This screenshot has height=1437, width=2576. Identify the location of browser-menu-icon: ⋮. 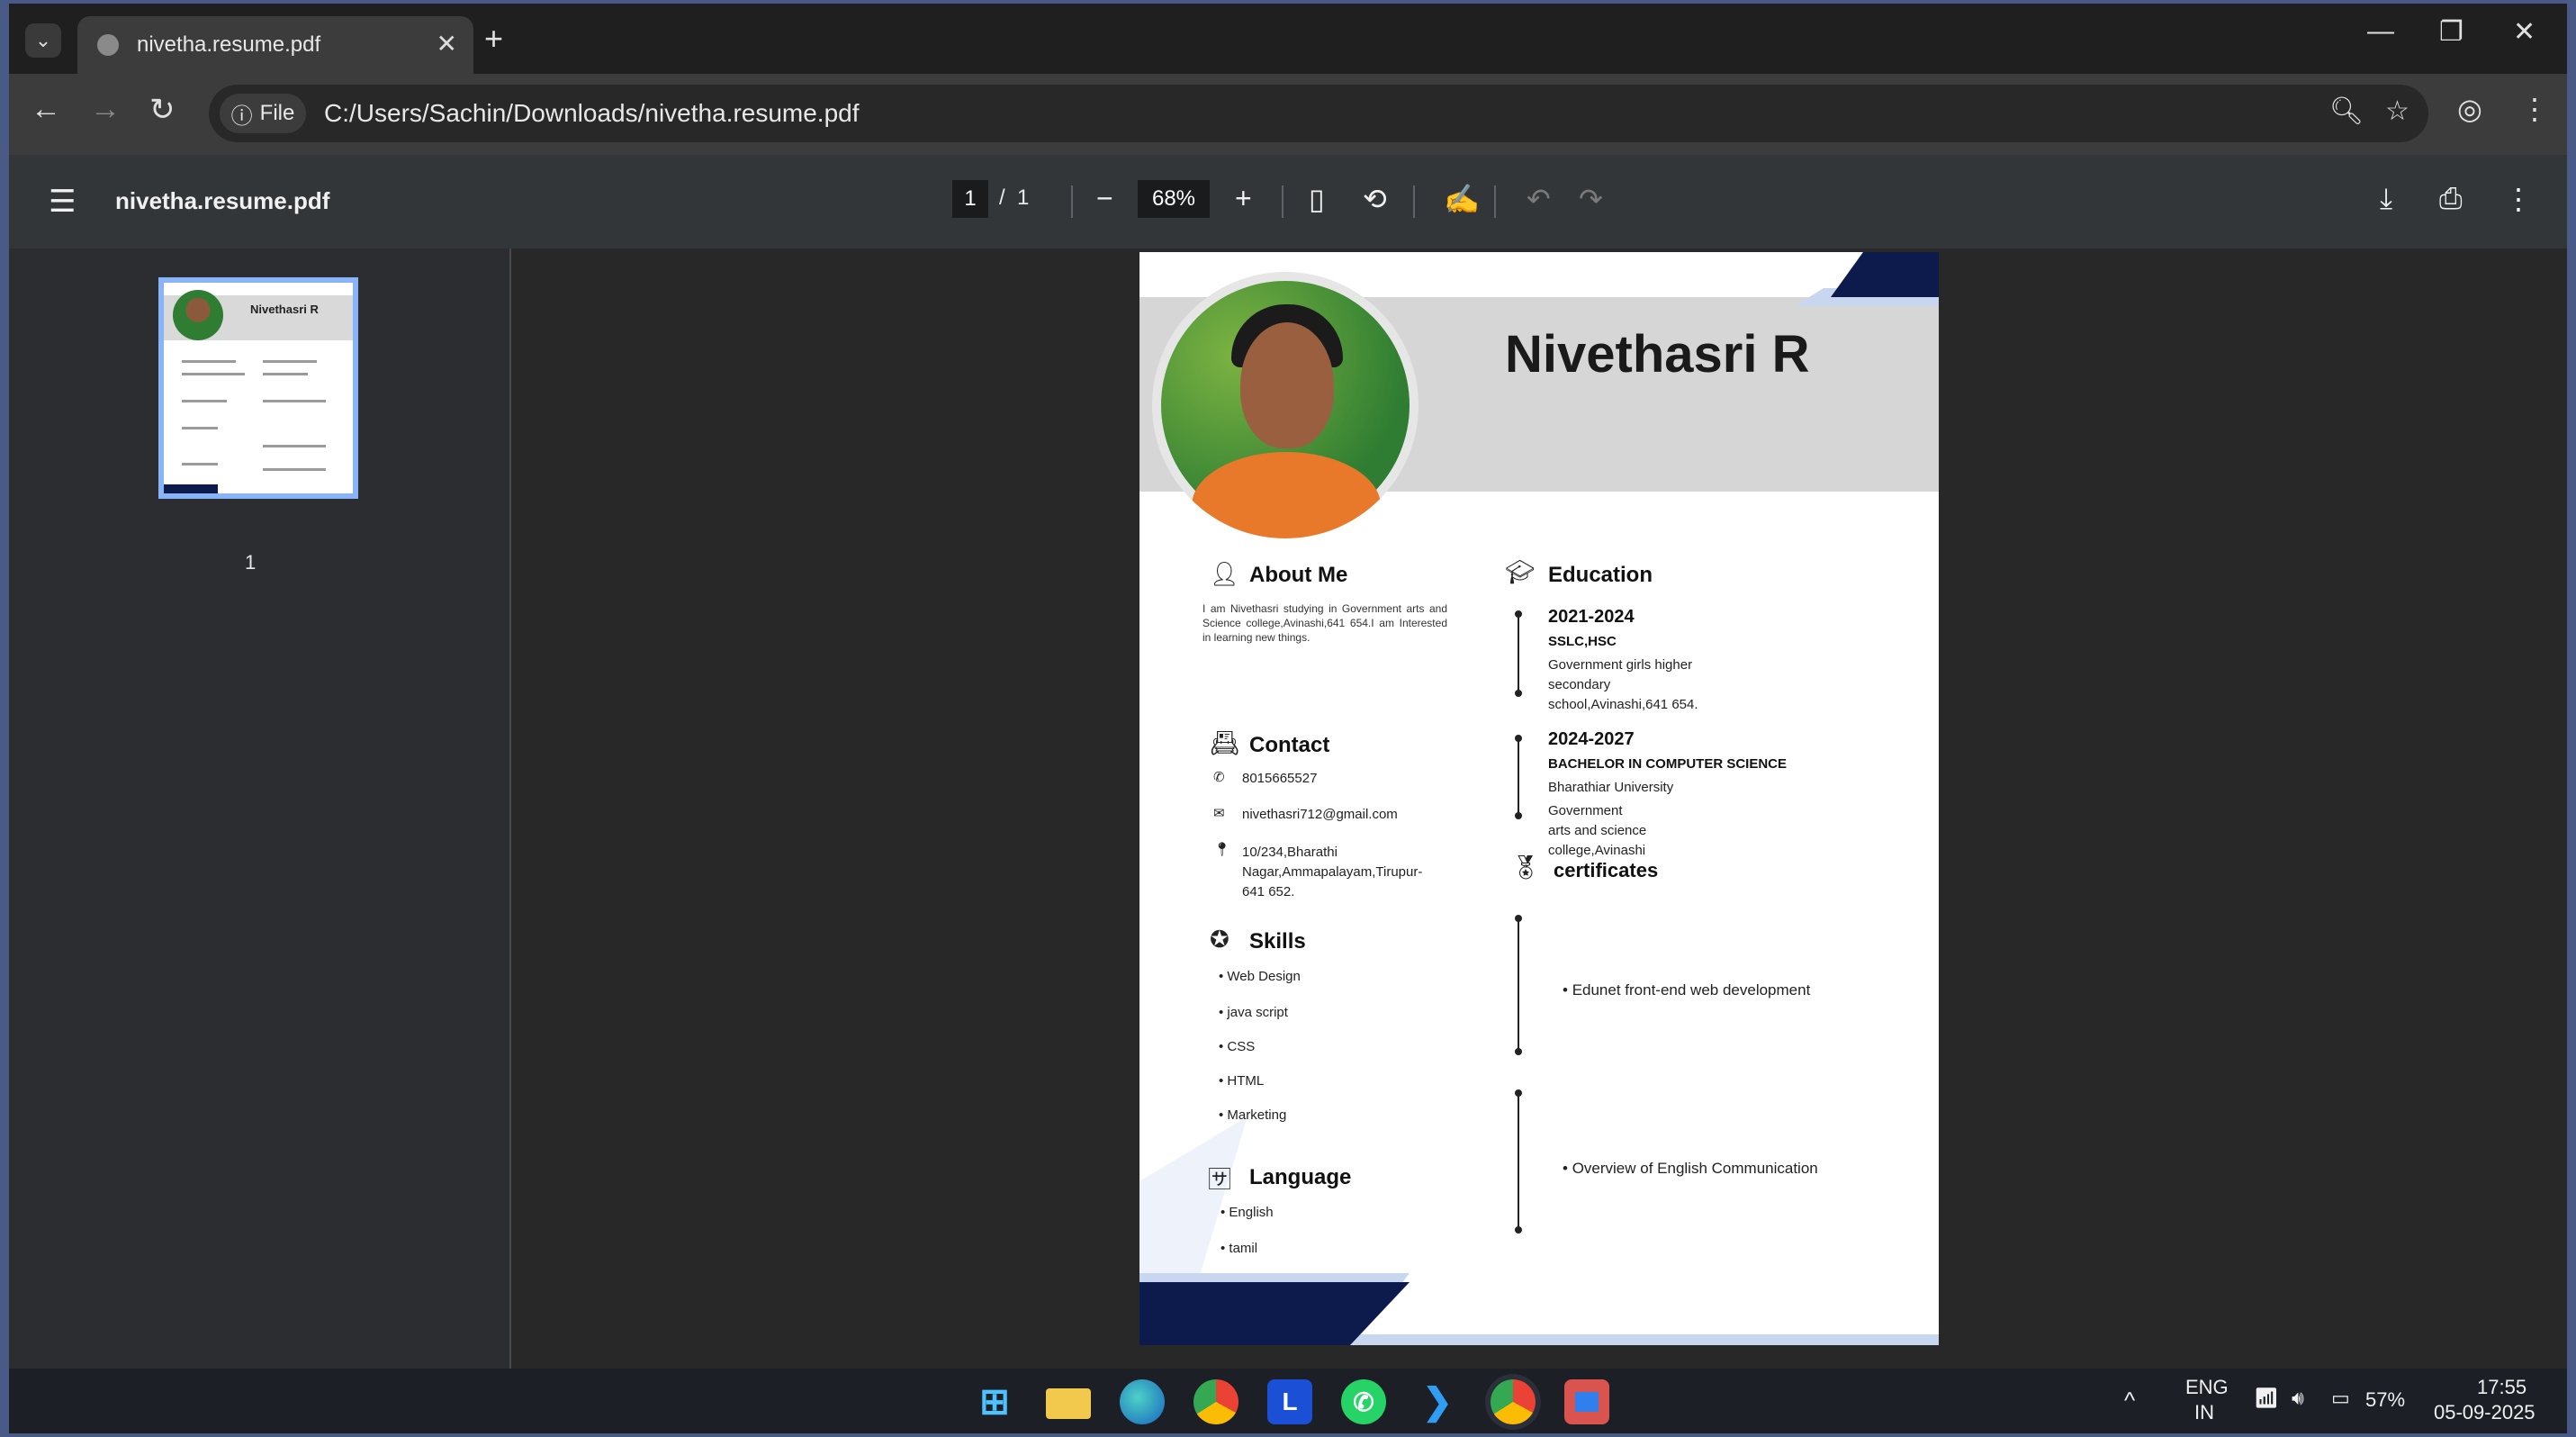
(2534, 109).